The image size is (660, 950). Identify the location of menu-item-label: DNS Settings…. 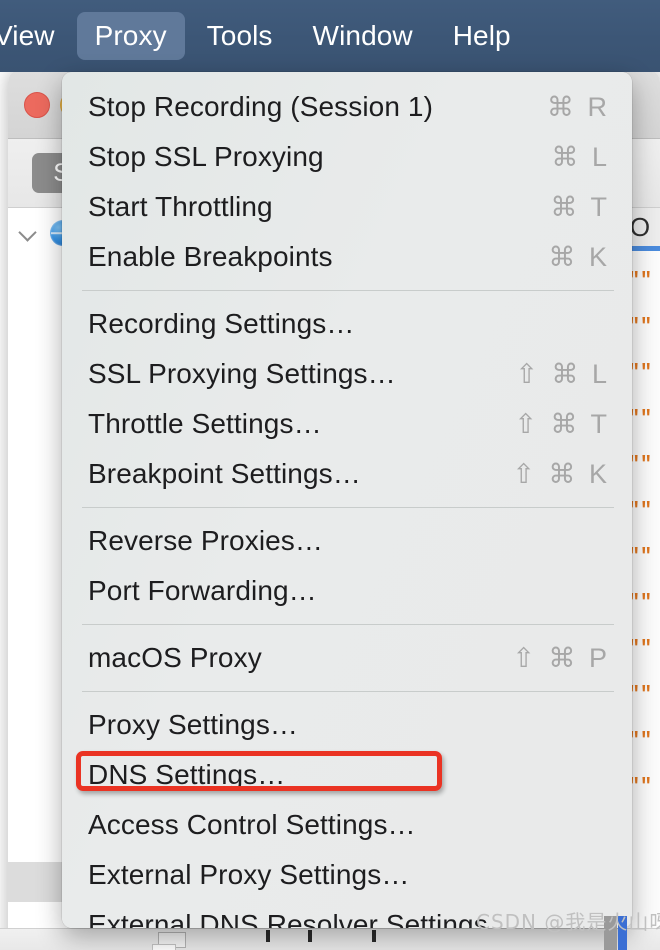
(187, 774).